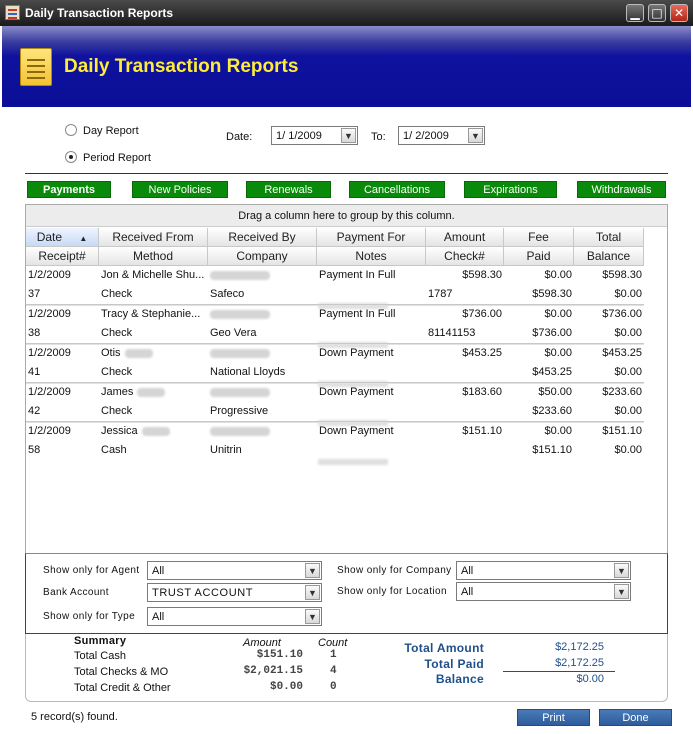 This screenshot has width=693, height=734. I want to click on column-header-received-by: Received By, so click(262, 237).